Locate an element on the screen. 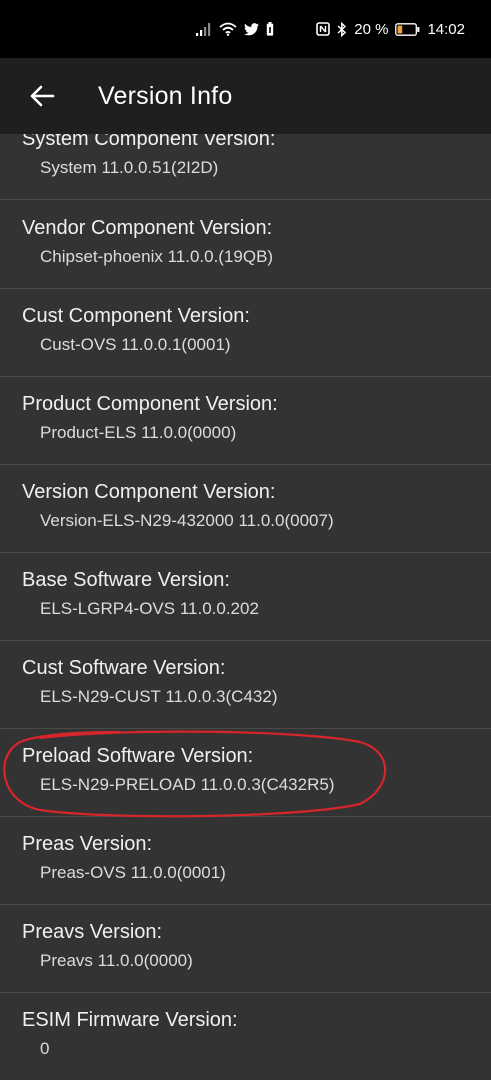 Image resolution: width=491 pixels, height=1080 pixels. battery-percent: 20 % is located at coordinates (371, 29).